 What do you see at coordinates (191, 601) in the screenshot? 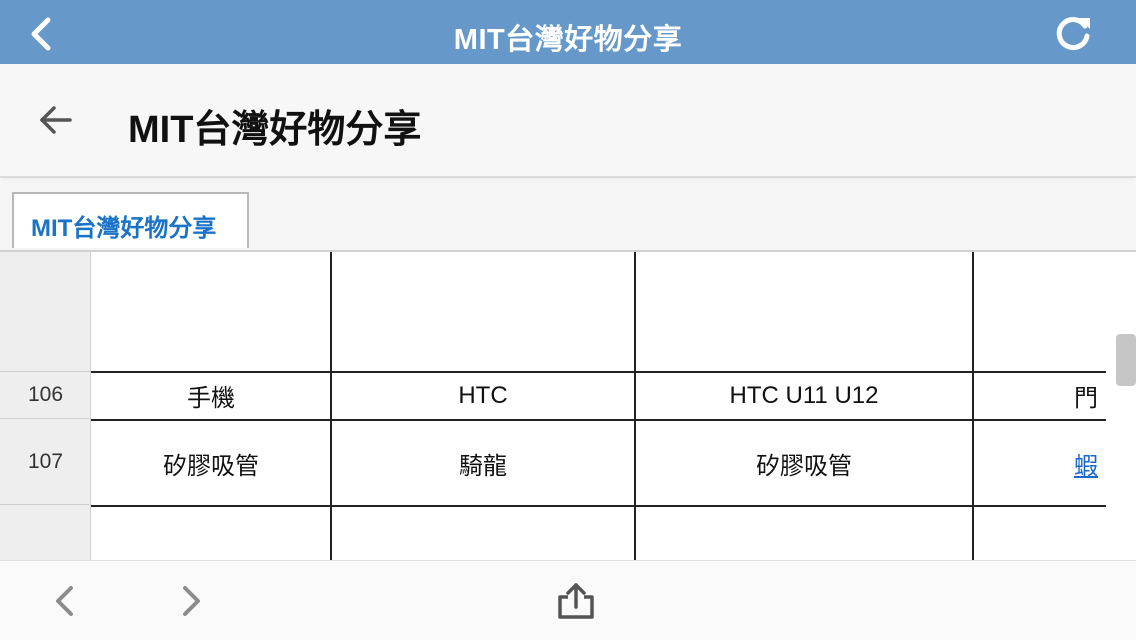
I see `chevron-right-icon` at bounding box center [191, 601].